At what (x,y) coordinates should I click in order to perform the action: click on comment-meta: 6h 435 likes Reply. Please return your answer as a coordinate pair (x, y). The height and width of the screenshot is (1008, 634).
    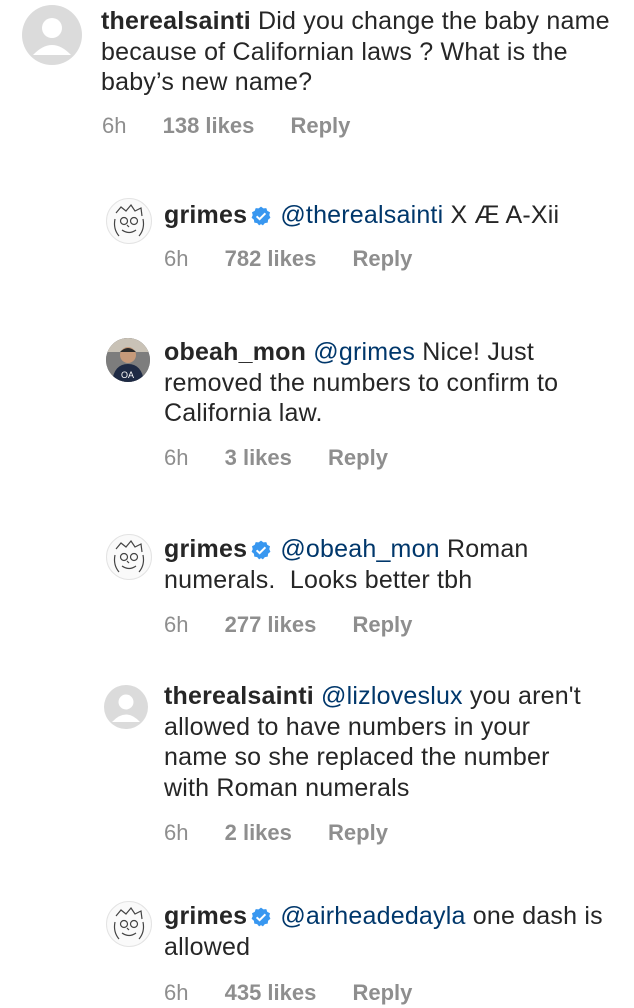
    Looking at the image, I should click on (288, 993).